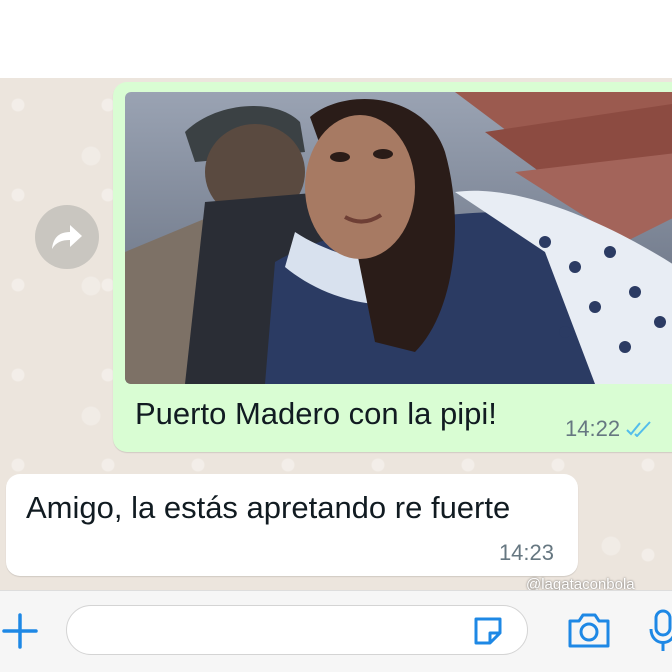  I want to click on incoming-message-text: Amigo, la estás apretando re fuerte, so click(268, 507).